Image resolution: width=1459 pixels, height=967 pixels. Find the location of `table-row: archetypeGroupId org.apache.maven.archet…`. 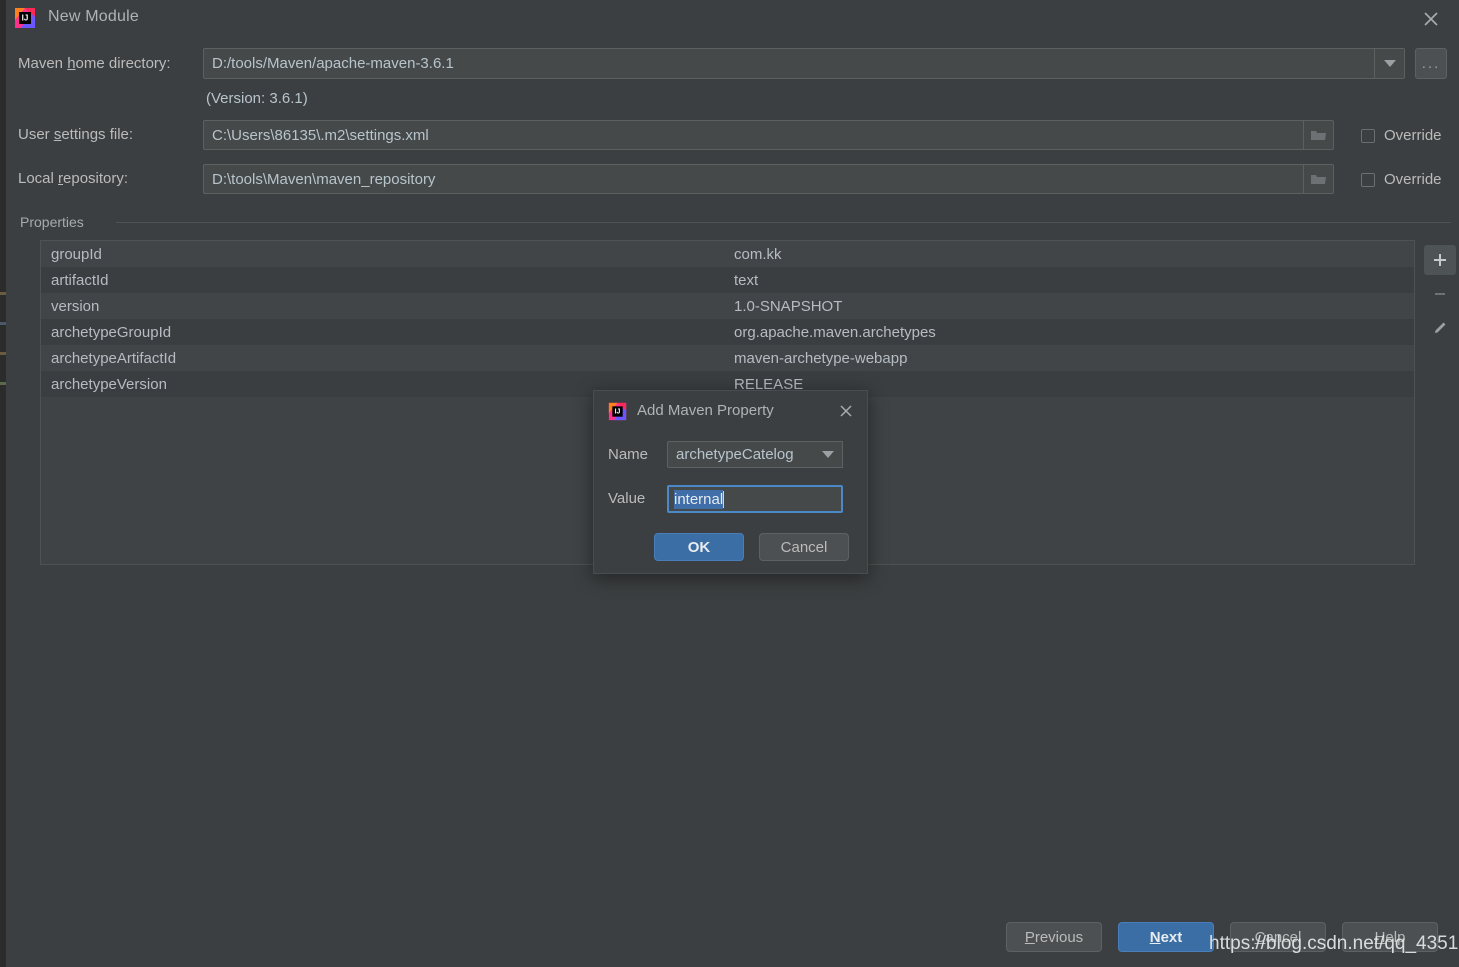

table-row: archetypeGroupId org.apache.maven.archet… is located at coordinates (727, 332).